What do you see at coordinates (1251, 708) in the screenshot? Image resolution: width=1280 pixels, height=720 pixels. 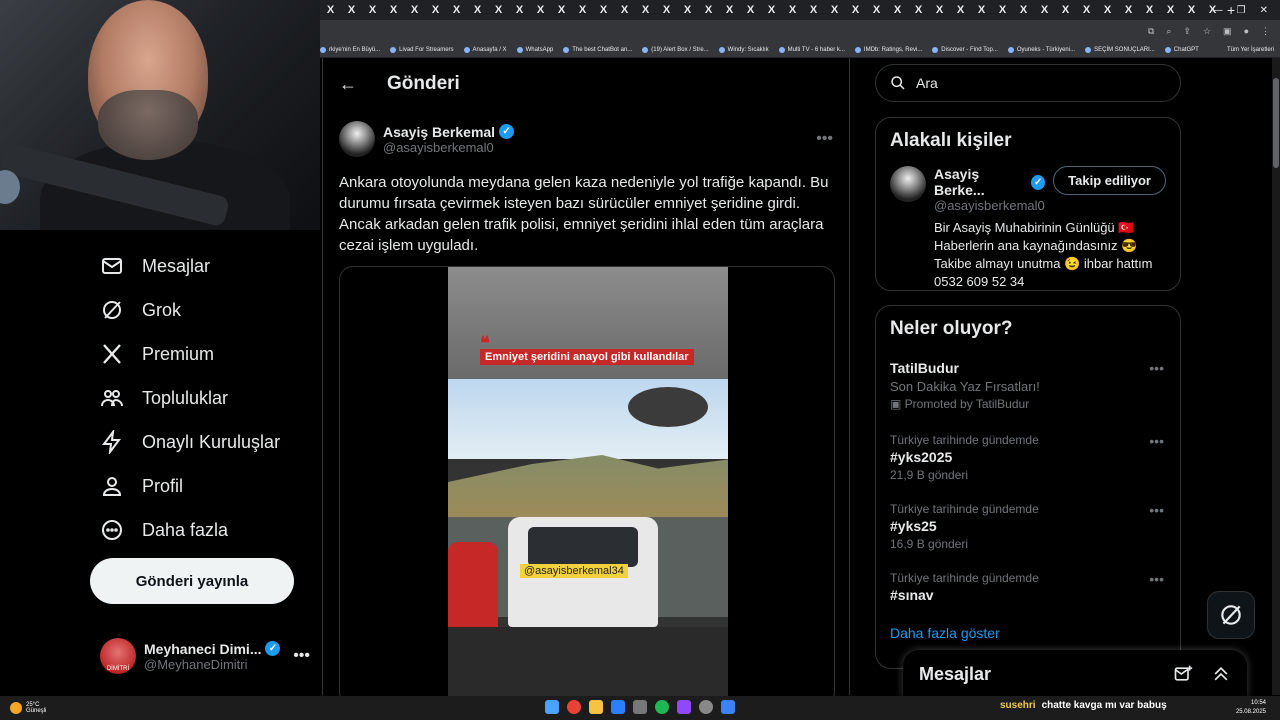 I see `system-clock: 10:54 25.08.2025` at bounding box center [1251, 708].